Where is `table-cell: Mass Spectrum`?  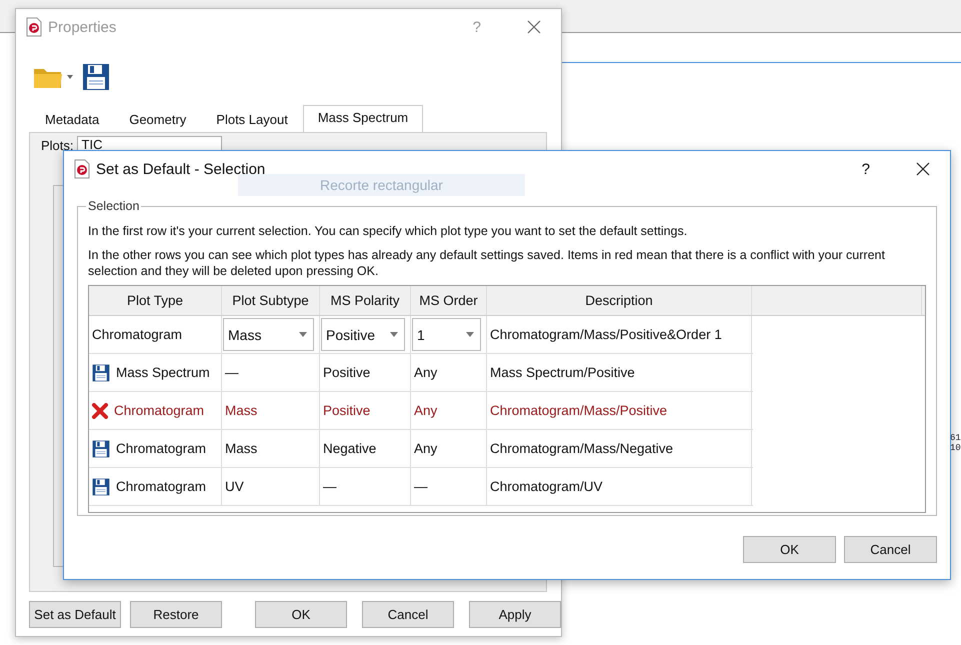
table-cell: Mass Spectrum is located at coordinates (163, 372).